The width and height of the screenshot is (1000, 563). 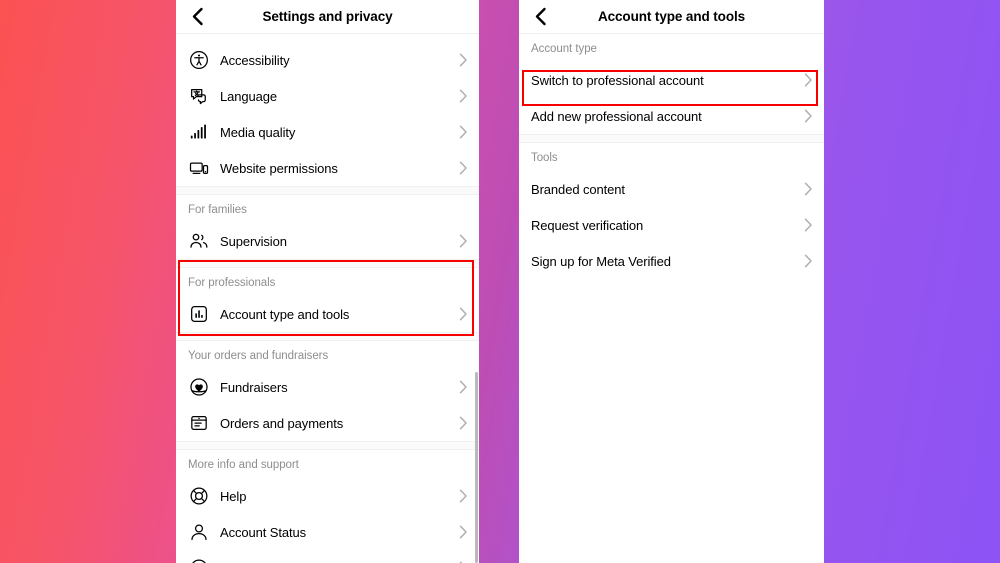 I want to click on list-item-label: Website permissions, so click(x=279, y=168).